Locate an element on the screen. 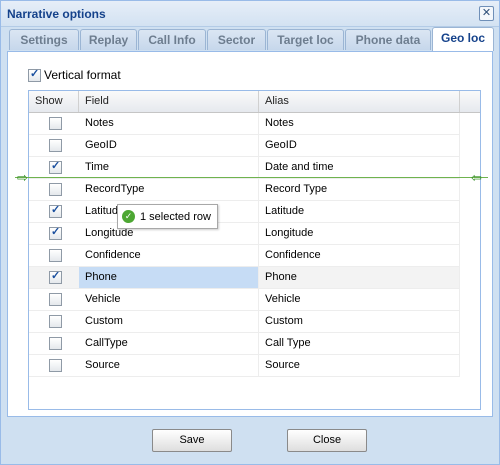 Image resolution: width=500 pixels, height=465 pixels. alias-cell: Call Type is located at coordinates (359, 343).